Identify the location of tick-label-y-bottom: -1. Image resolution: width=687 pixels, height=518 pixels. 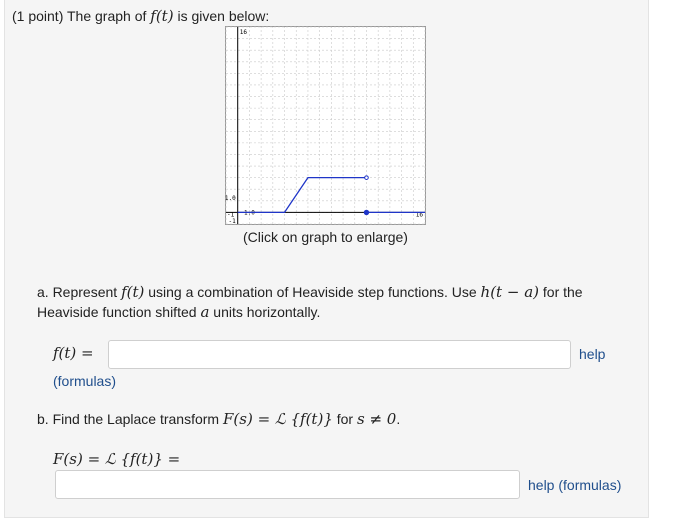
(232, 221).